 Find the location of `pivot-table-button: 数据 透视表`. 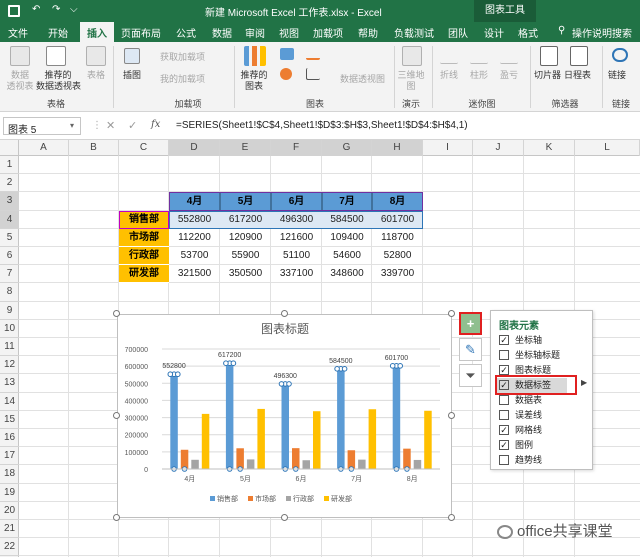

pivot-table-button: 数据 透视表 is located at coordinates (20, 81).